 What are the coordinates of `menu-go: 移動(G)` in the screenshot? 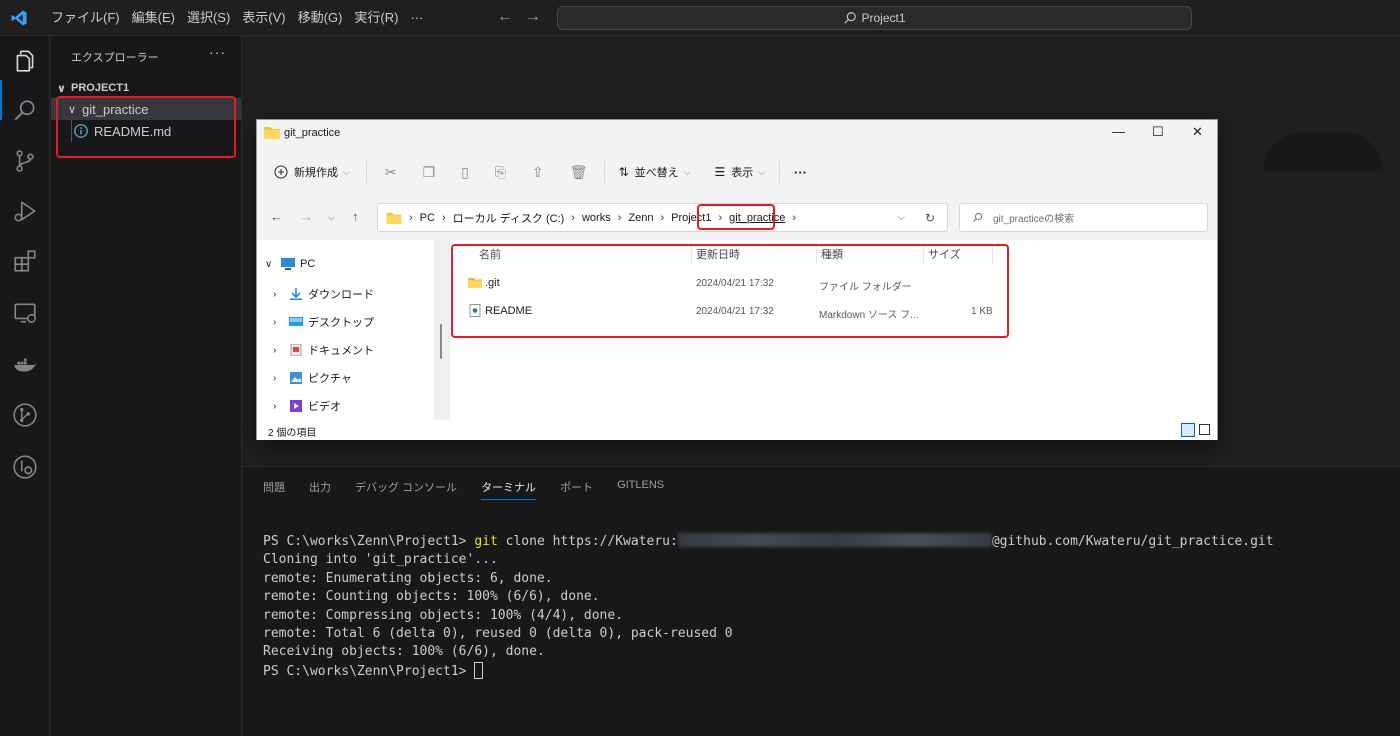 It's located at (320, 18).